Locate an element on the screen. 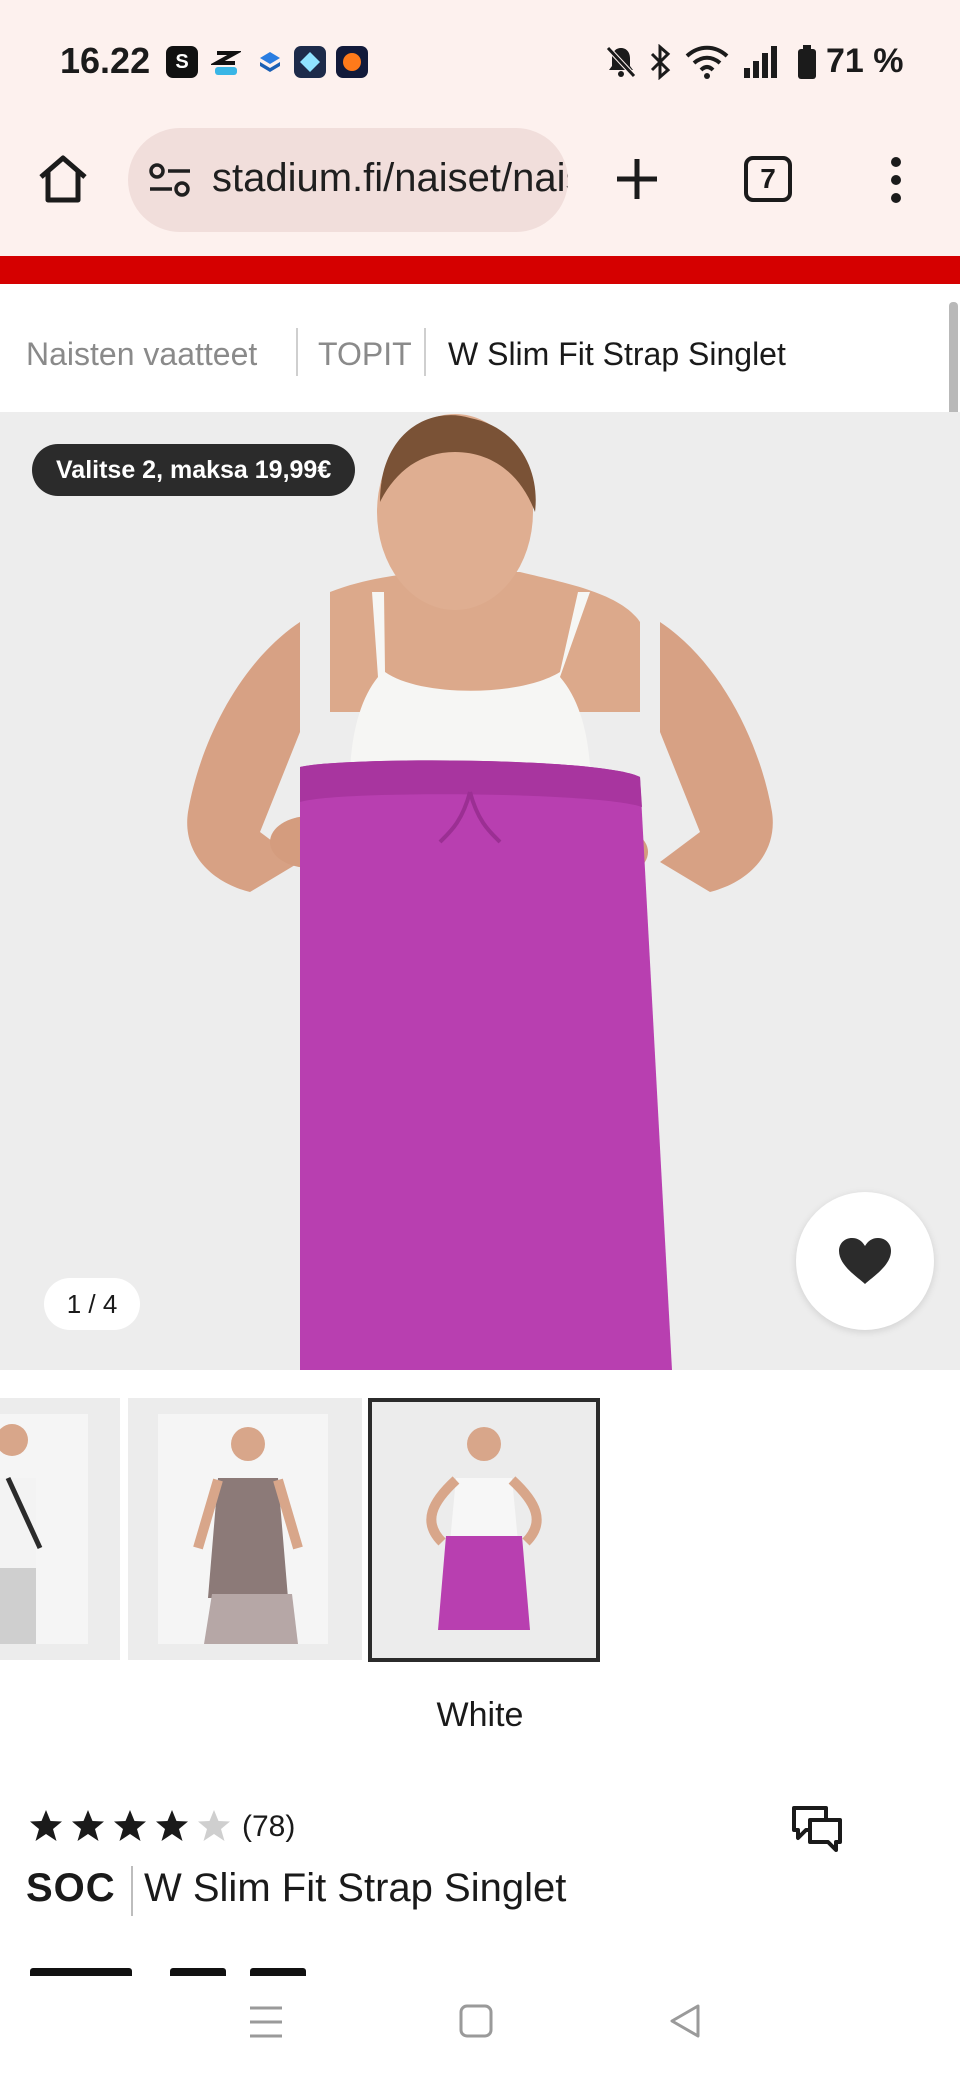  thumbnail-image-selected is located at coordinates (484, 1530).